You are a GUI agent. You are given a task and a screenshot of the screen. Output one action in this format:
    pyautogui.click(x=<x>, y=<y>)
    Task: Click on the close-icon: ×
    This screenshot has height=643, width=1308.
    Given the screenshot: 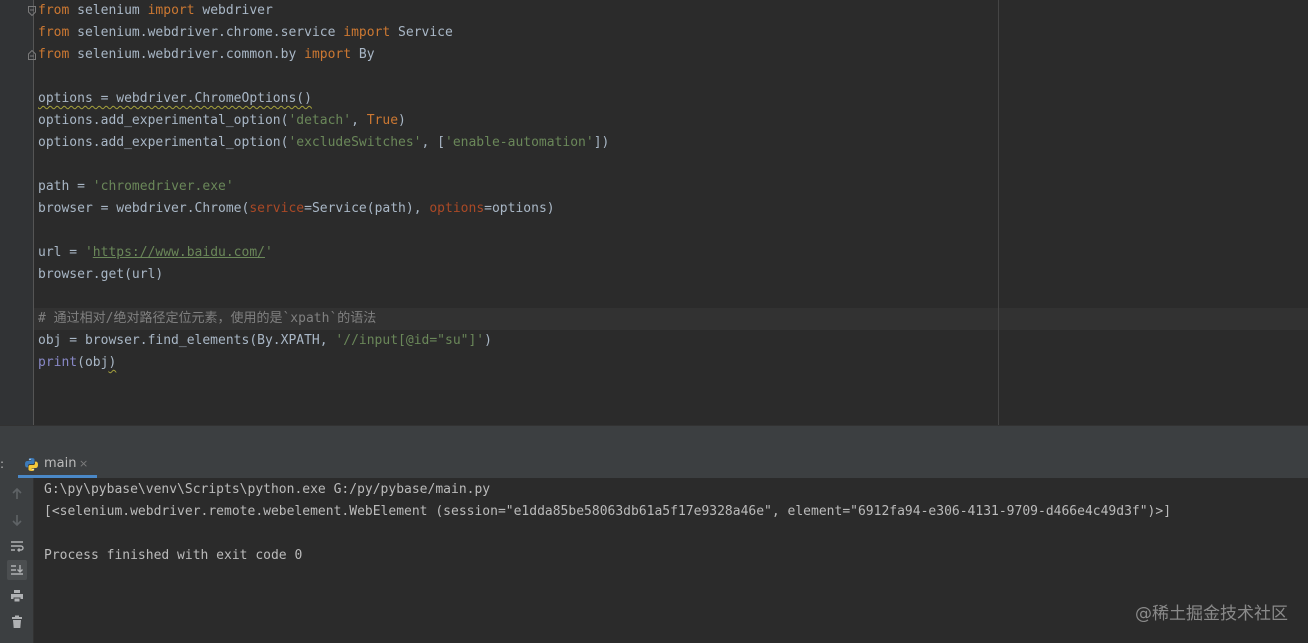 What is the action you would take?
    pyautogui.click(x=83, y=463)
    